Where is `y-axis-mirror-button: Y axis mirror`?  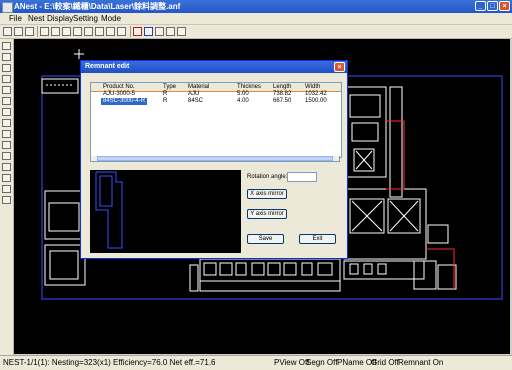 y-axis-mirror-button: Y axis mirror is located at coordinates (267, 214).